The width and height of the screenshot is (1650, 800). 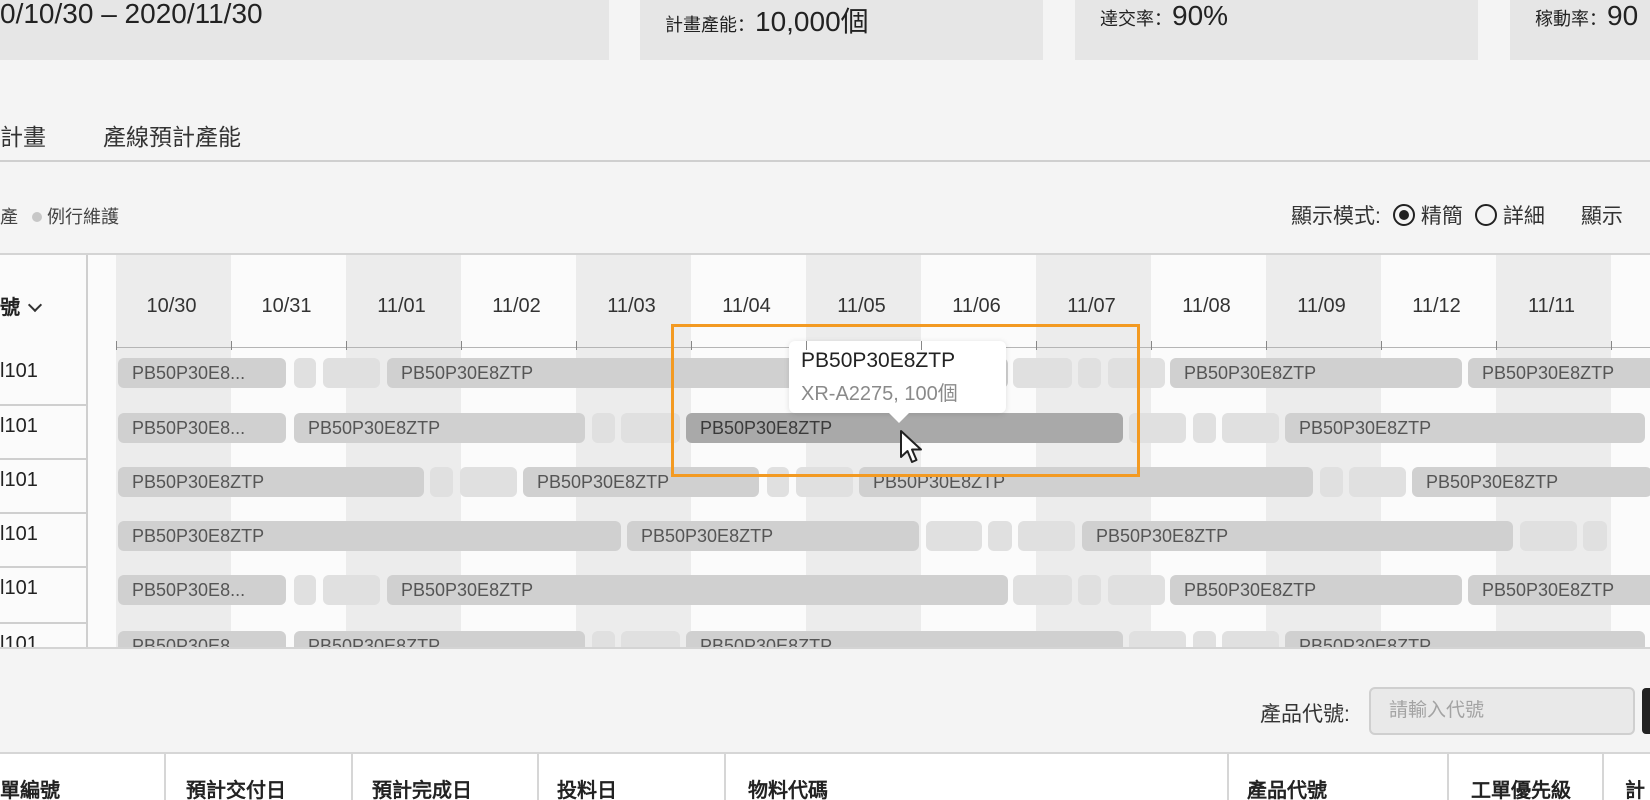 What do you see at coordinates (1521, 787) in the screenshot?
I see `table-column-header: 工單優先級` at bounding box center [1521, 787].